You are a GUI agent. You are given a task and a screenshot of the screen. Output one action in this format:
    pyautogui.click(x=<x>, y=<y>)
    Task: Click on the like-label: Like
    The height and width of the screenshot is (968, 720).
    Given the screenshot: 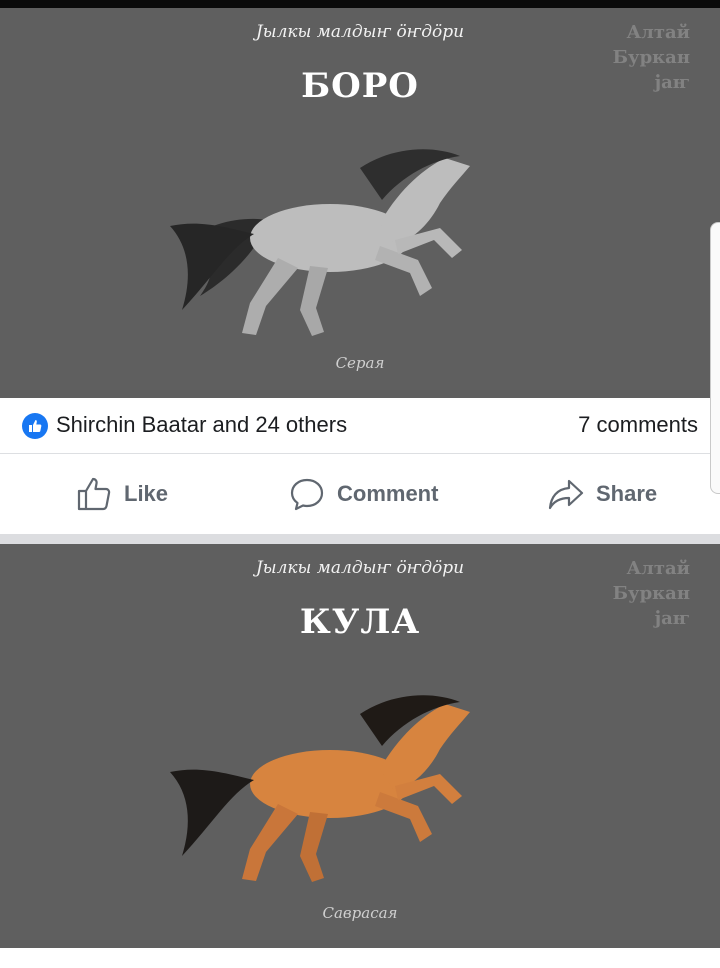 What is the action you would take?
    pyautogui.click(x=146, y=493)
    